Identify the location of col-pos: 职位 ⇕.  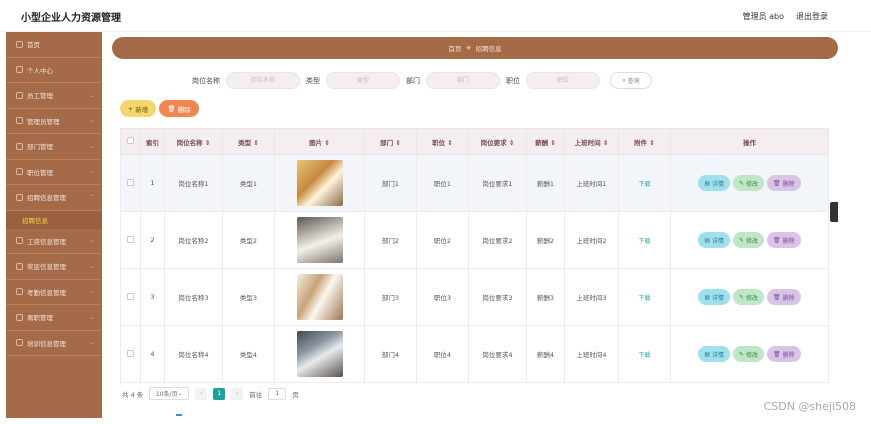
(442, 141).